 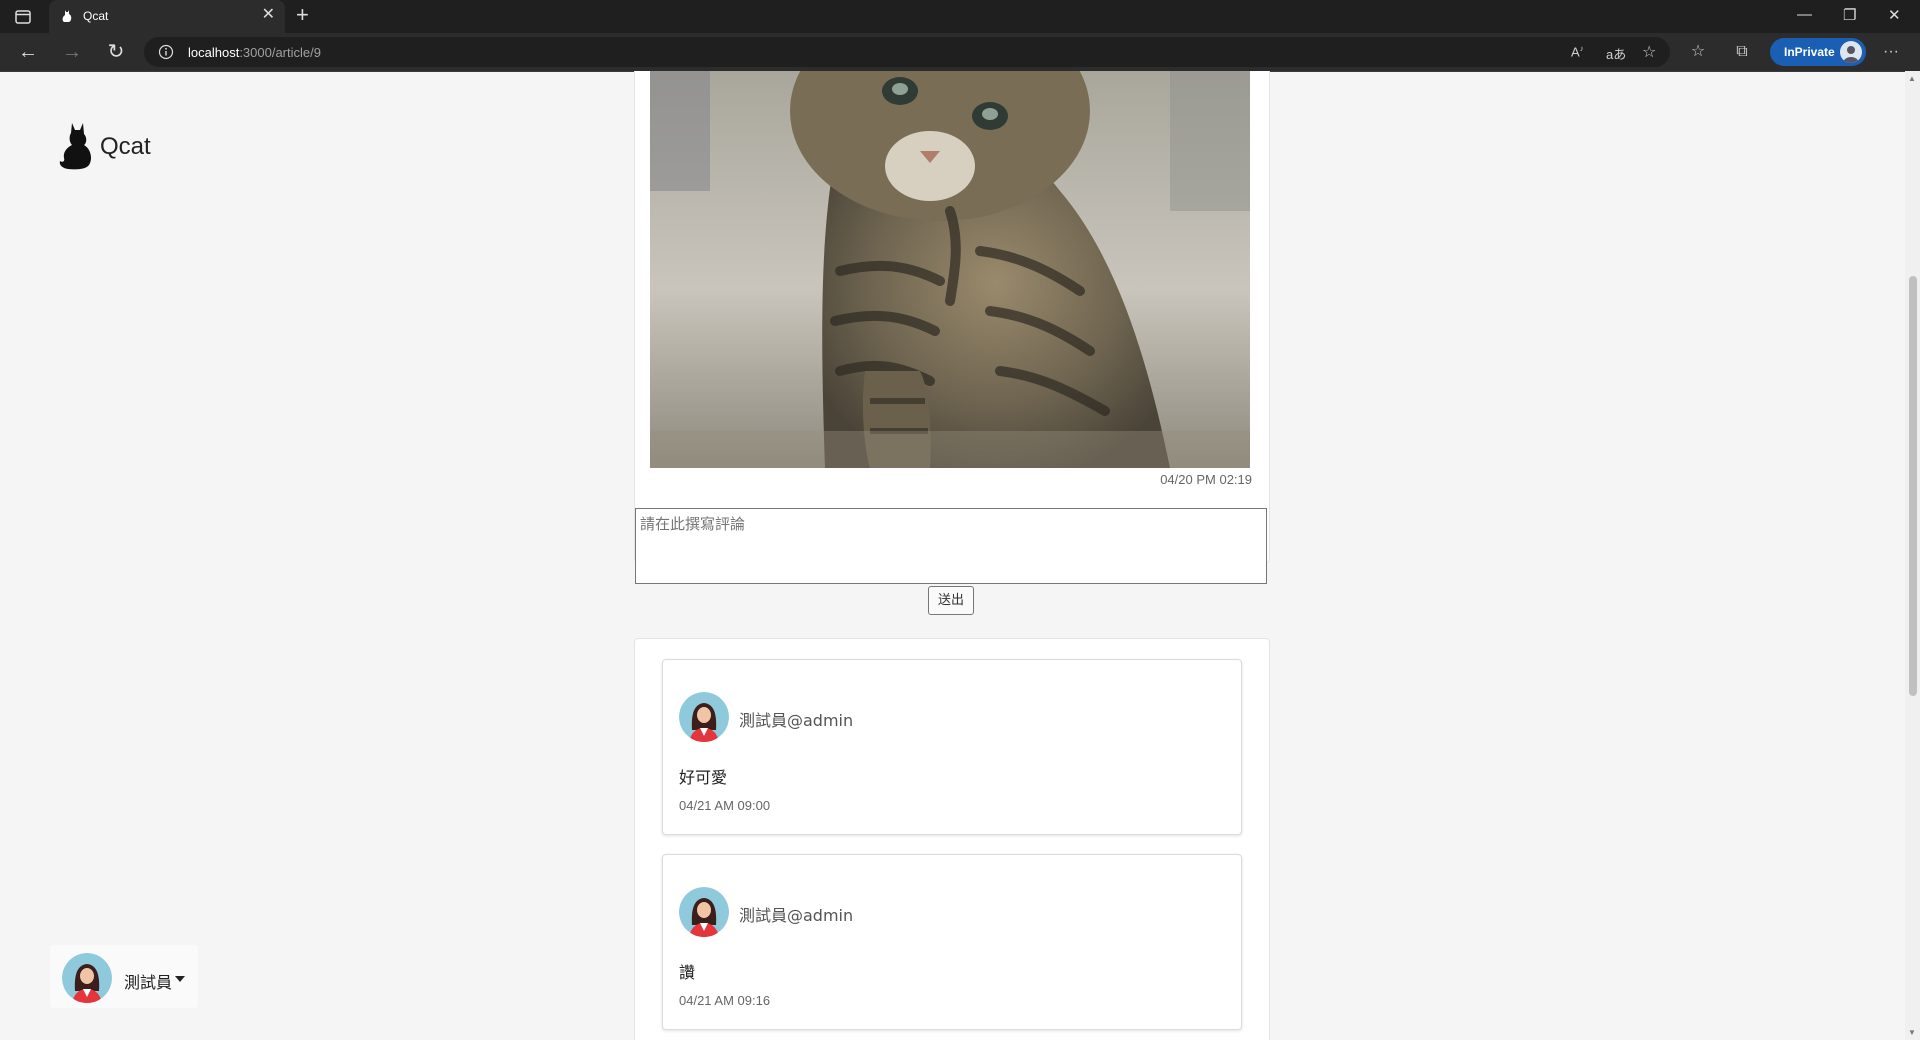 I want to click on add-favorite-icon: ☆, so click(x=1649, y=52).